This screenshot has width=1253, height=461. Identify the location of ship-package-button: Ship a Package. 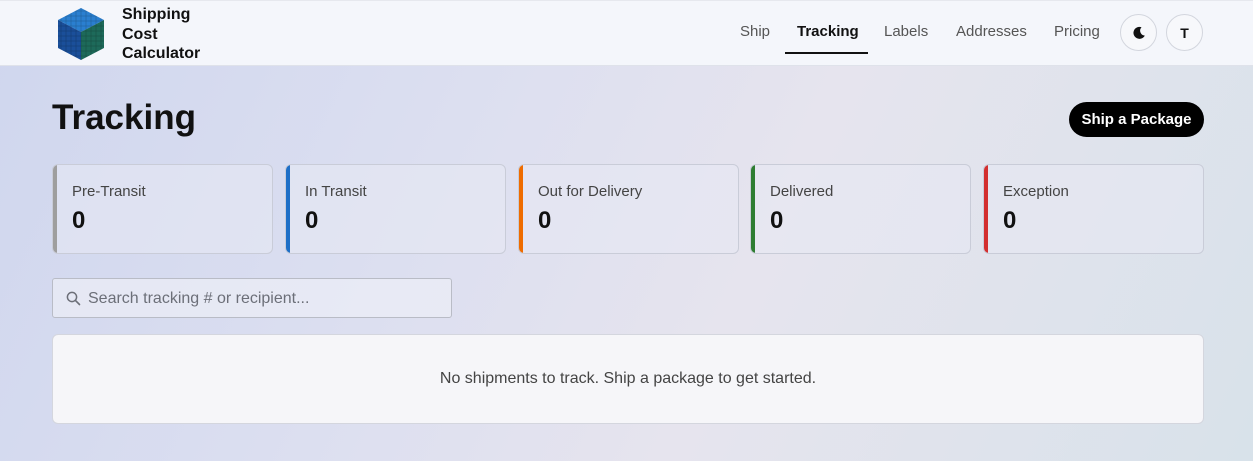
(1136, 119).